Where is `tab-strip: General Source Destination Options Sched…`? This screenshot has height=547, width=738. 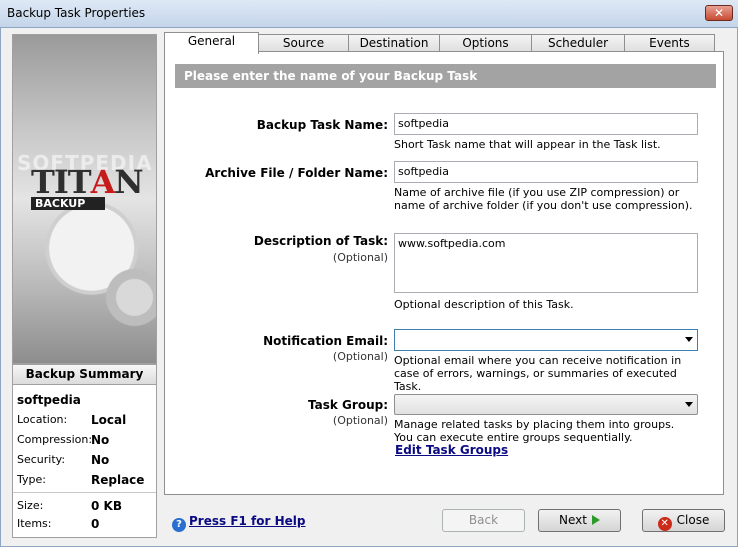
tab-strip: General Source Destination Options Sched… is located at coordinates (444, 43).